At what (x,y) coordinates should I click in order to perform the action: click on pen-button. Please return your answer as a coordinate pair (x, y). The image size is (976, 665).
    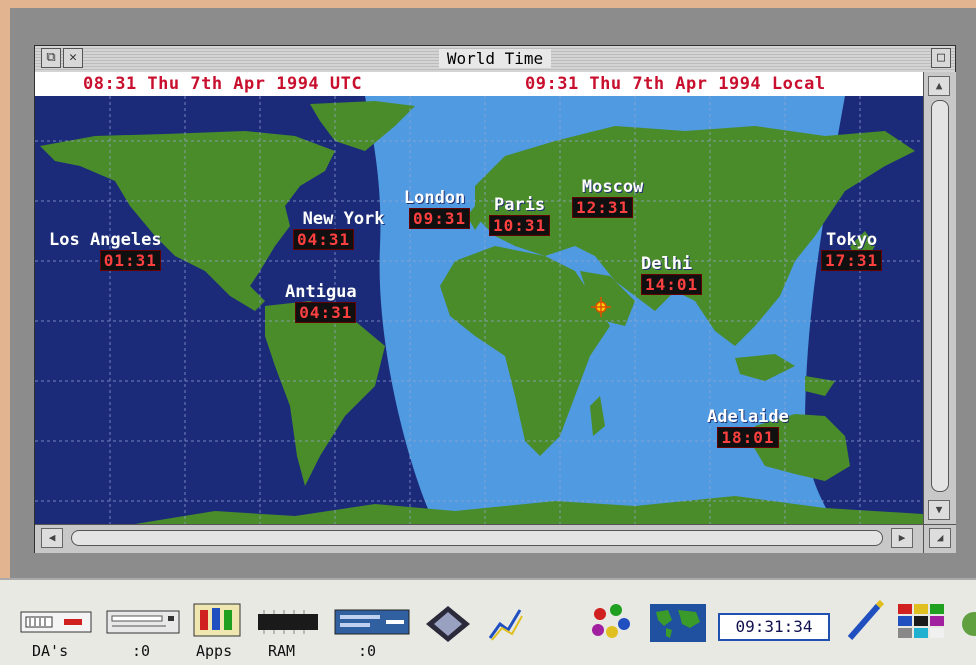
    Looking at the image, I should click on (864, 623).